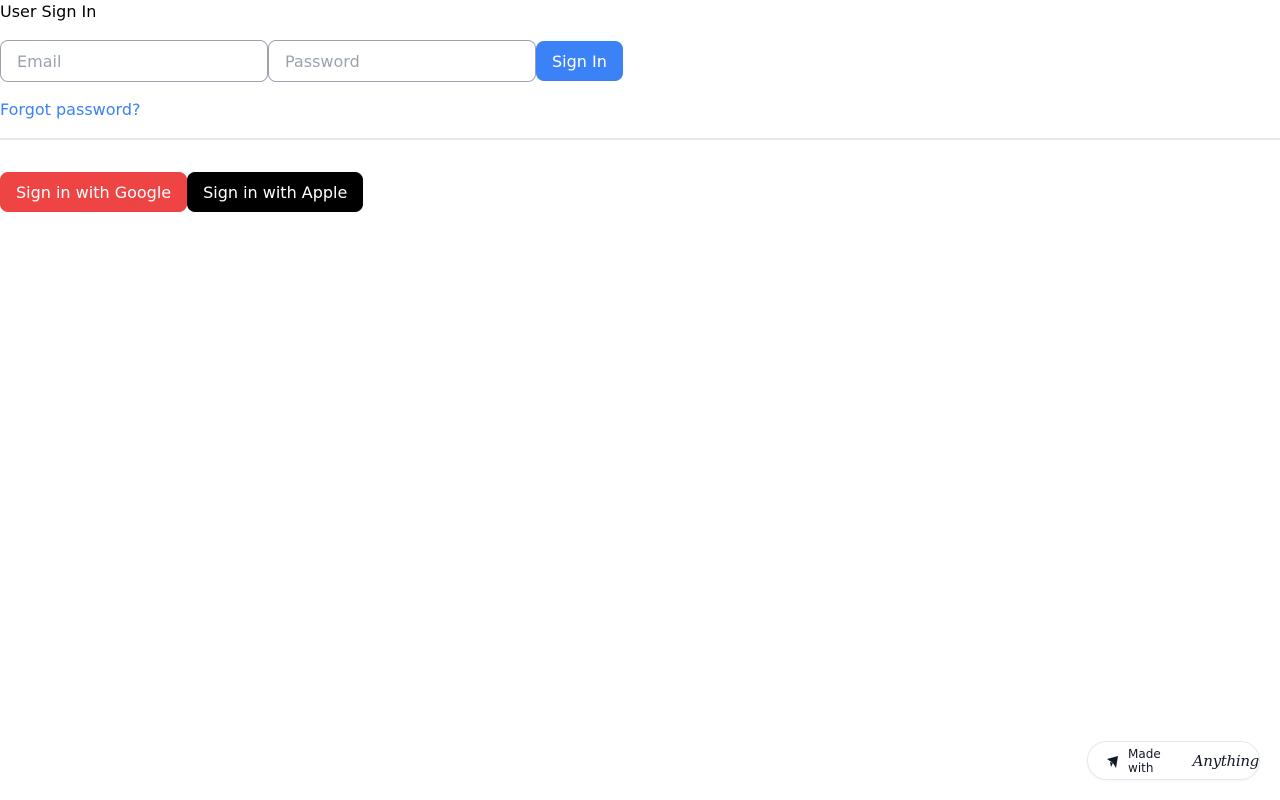 Image resolution: width=1280 pixels, height=800 pixels. Describe the element at coordinates (402, 61) in the screenshot. I see `password-field` at that location.